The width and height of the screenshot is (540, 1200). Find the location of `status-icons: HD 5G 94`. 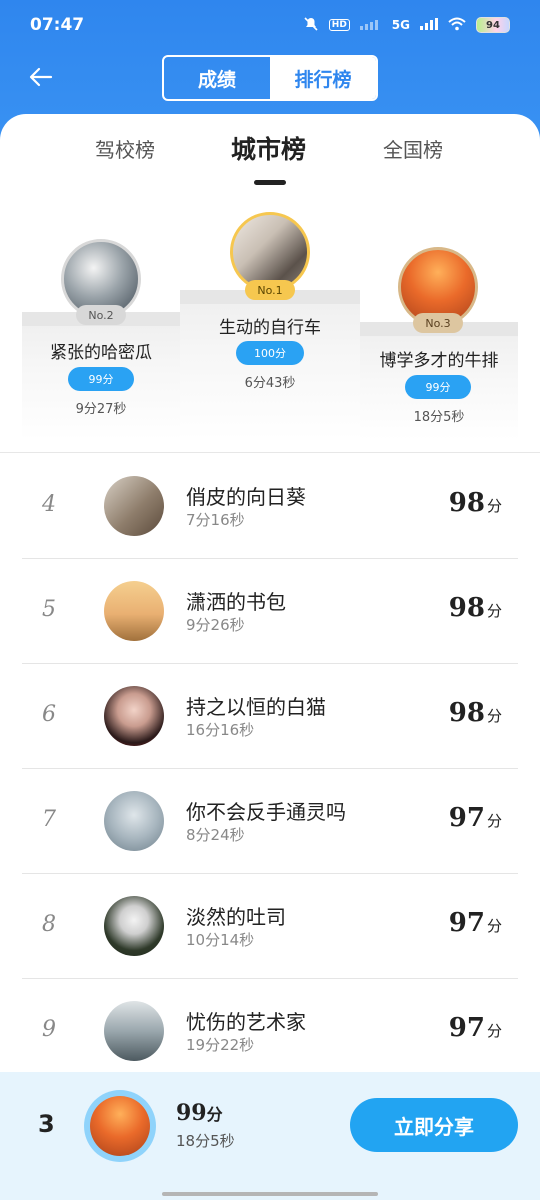

status-icons: HD 5G 94 is located at coordinates (406, 25).